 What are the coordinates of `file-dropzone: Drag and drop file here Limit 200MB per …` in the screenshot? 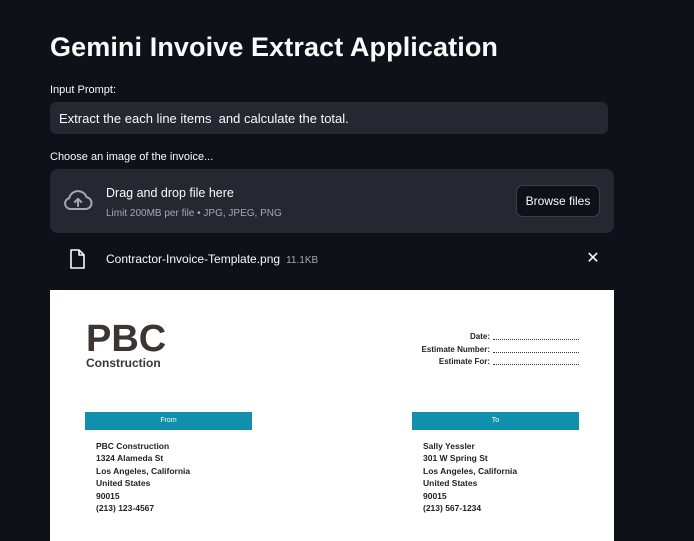 It's located at (332, 201).